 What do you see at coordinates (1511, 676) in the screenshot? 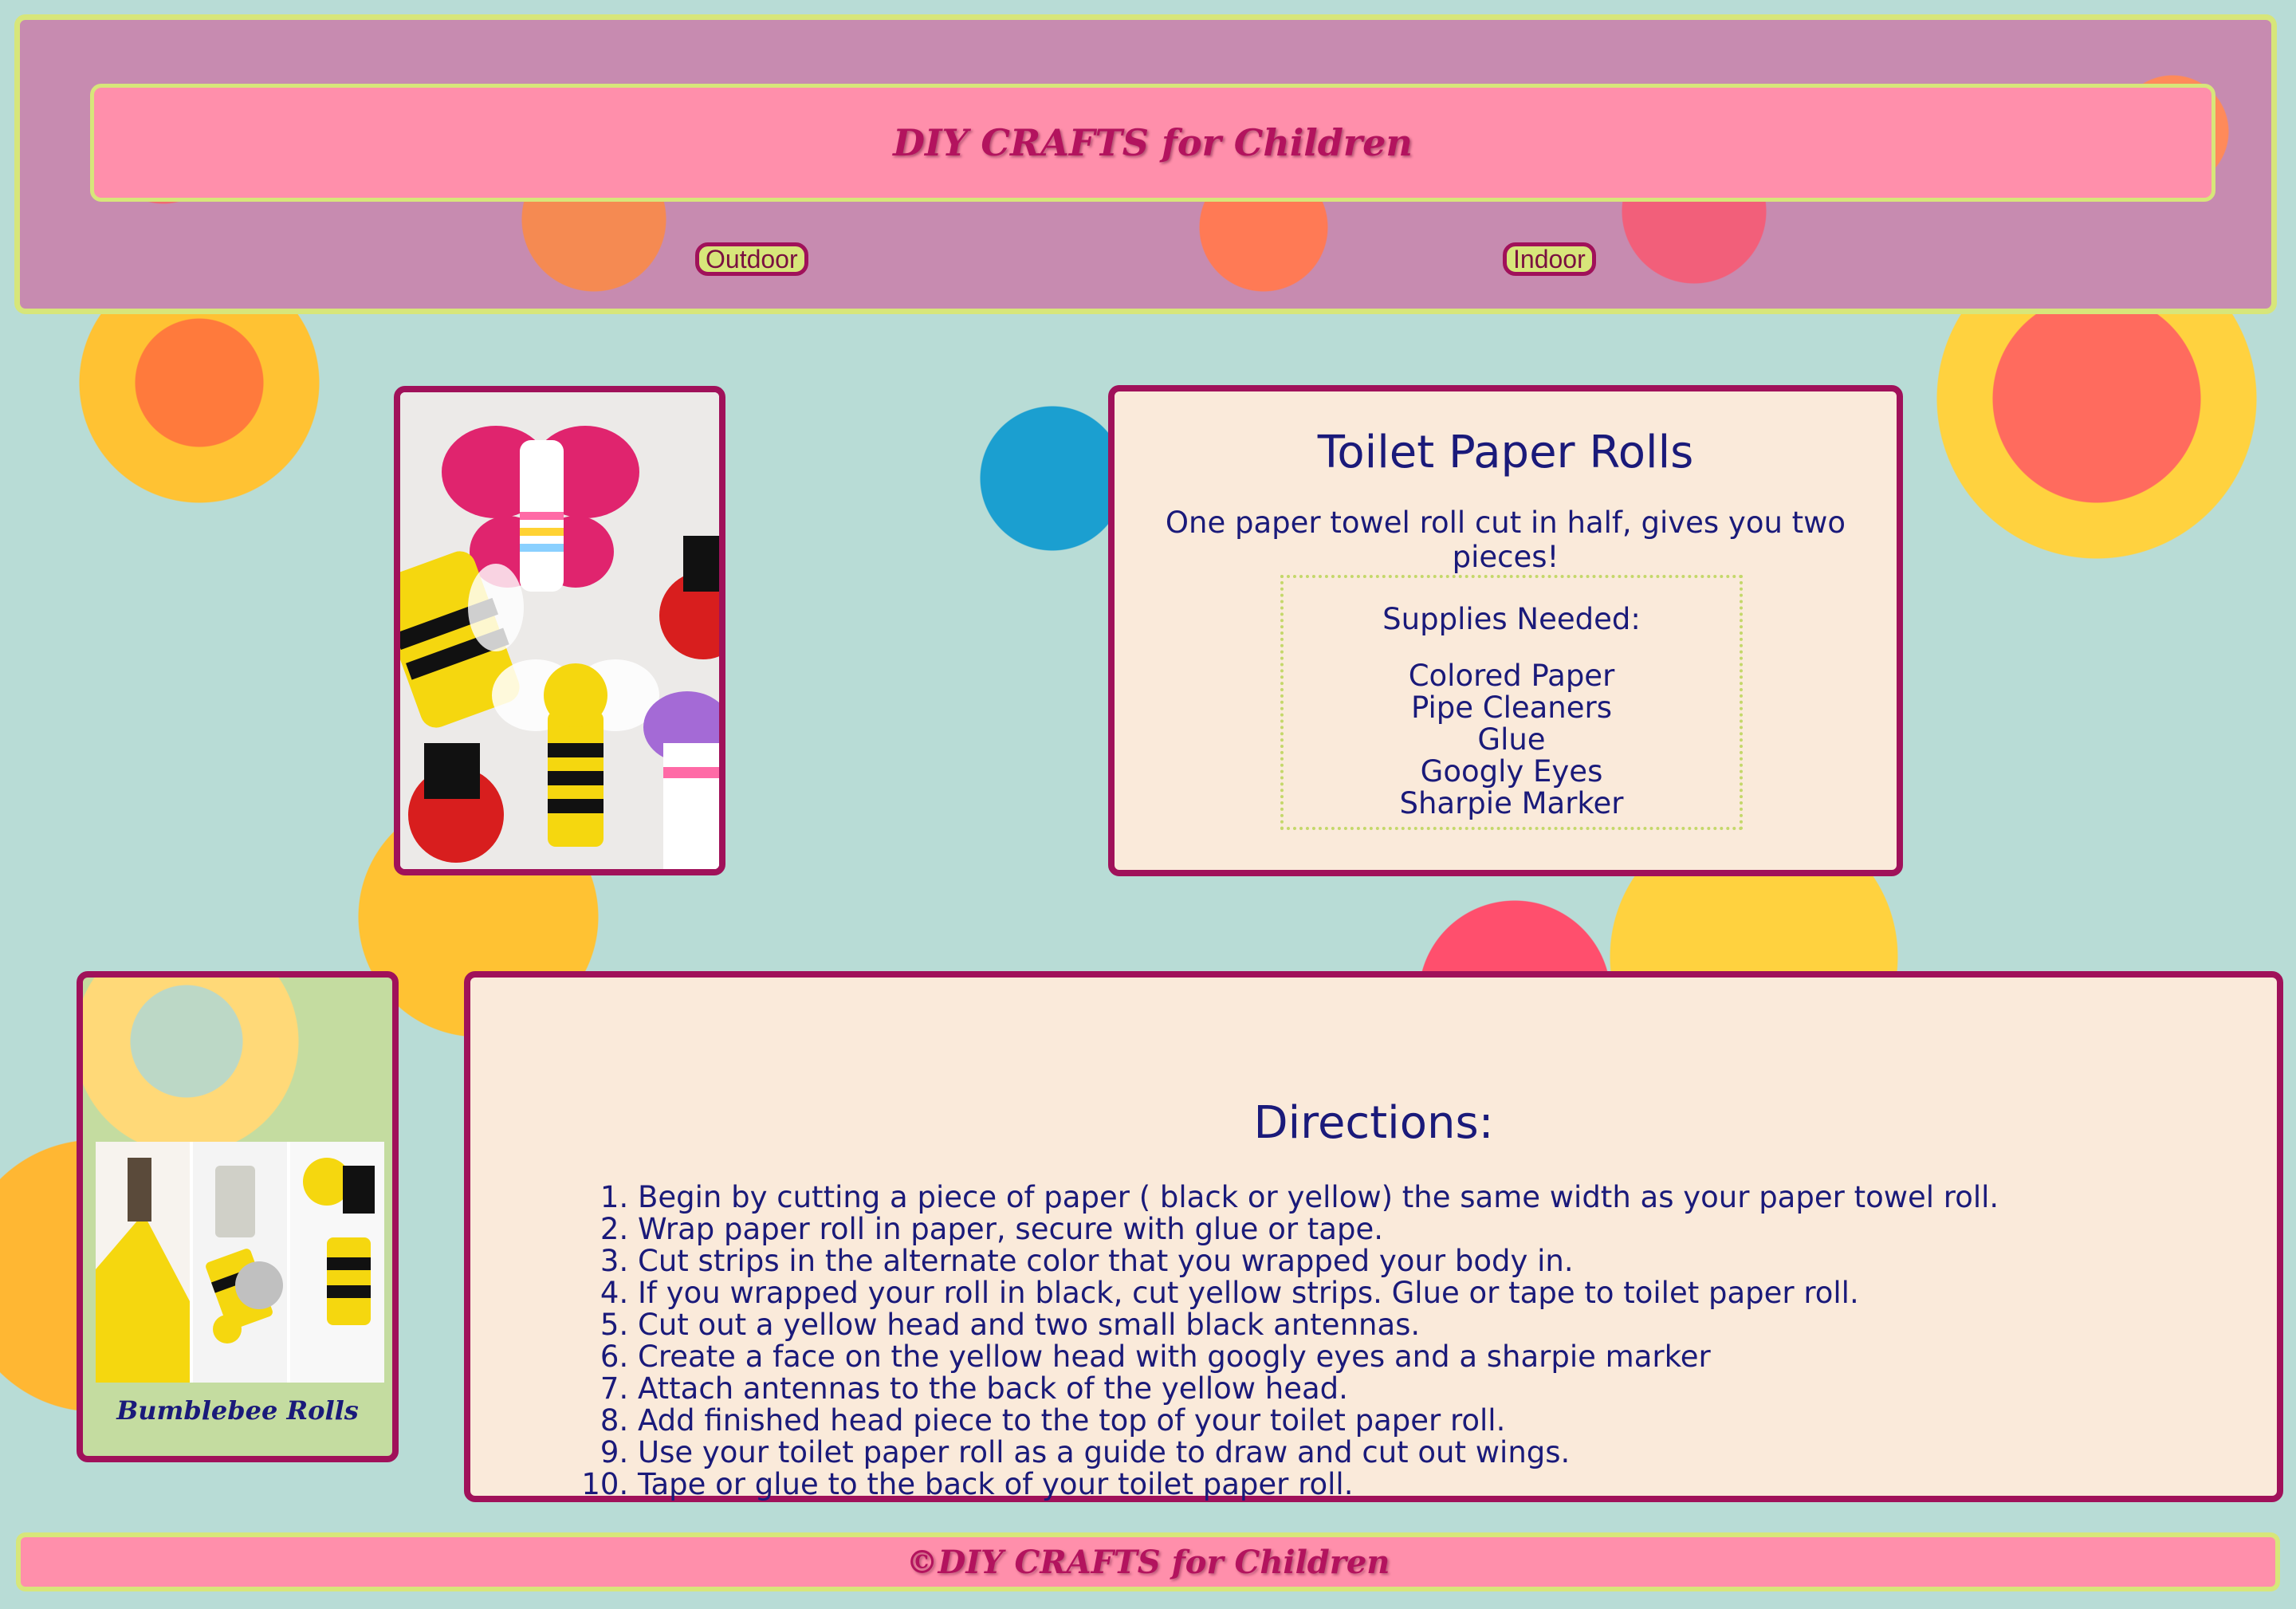
I see `supply-item: Colored Paper` at bounding box center [1511, 676].